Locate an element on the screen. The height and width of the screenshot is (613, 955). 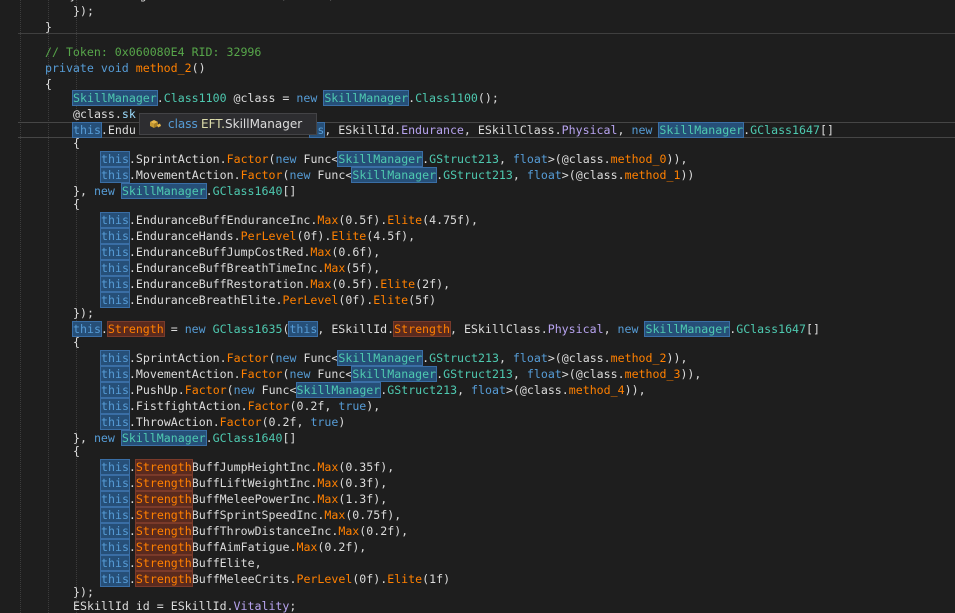
code-token: method_2 is located at coordinates (163, 68).